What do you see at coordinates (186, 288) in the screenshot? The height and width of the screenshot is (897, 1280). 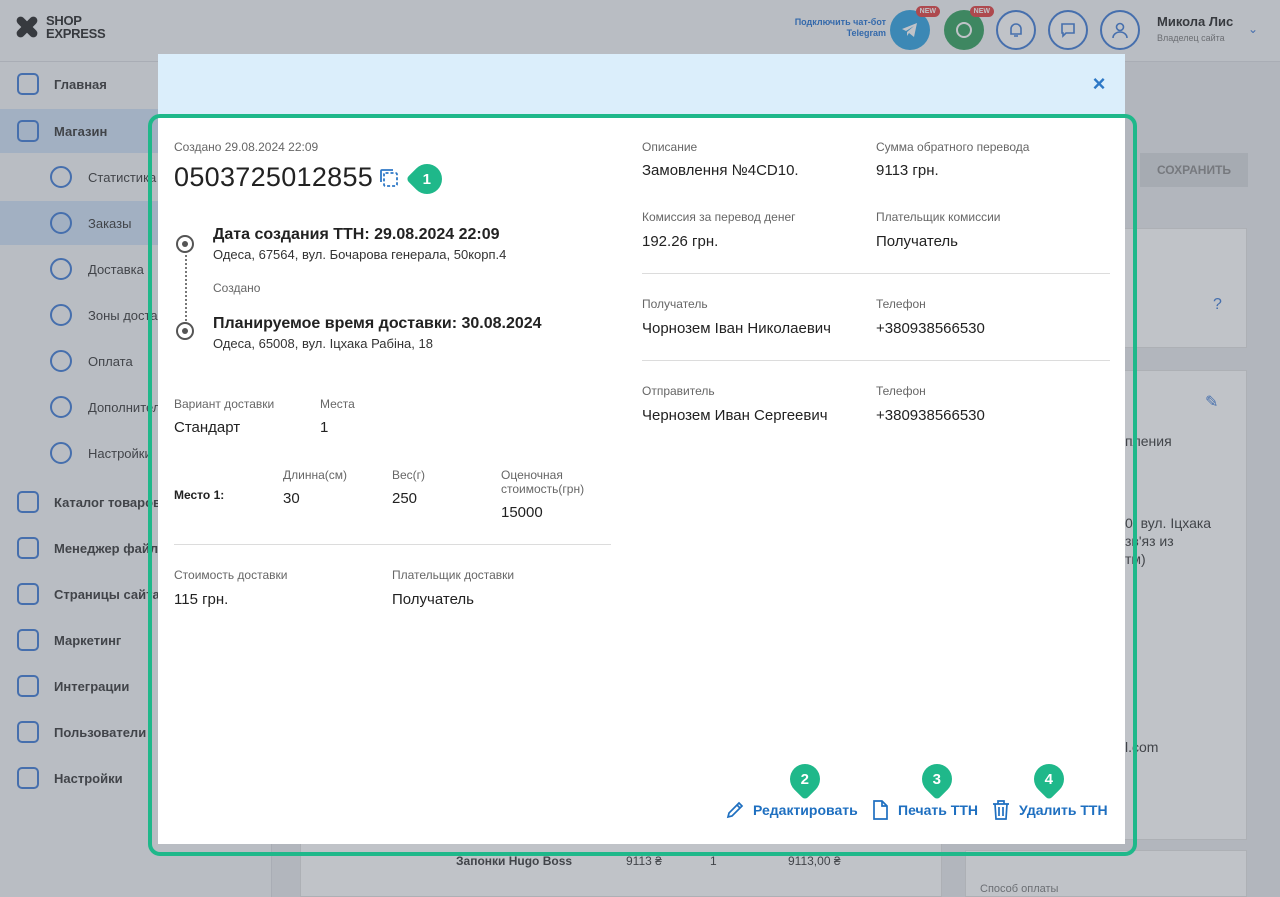 I see `timeline-line` at bounding box center [186, 288].